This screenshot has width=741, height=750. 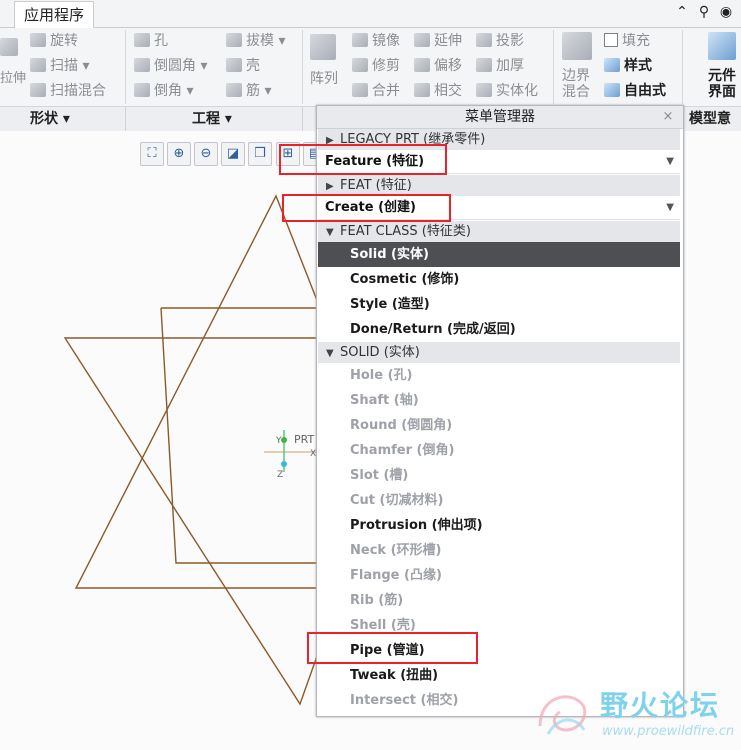 What do you see at coordinates (50, 119) in the screenshot?
I see `group-shape: 形状 ▾` at bounding box center [50, 119].